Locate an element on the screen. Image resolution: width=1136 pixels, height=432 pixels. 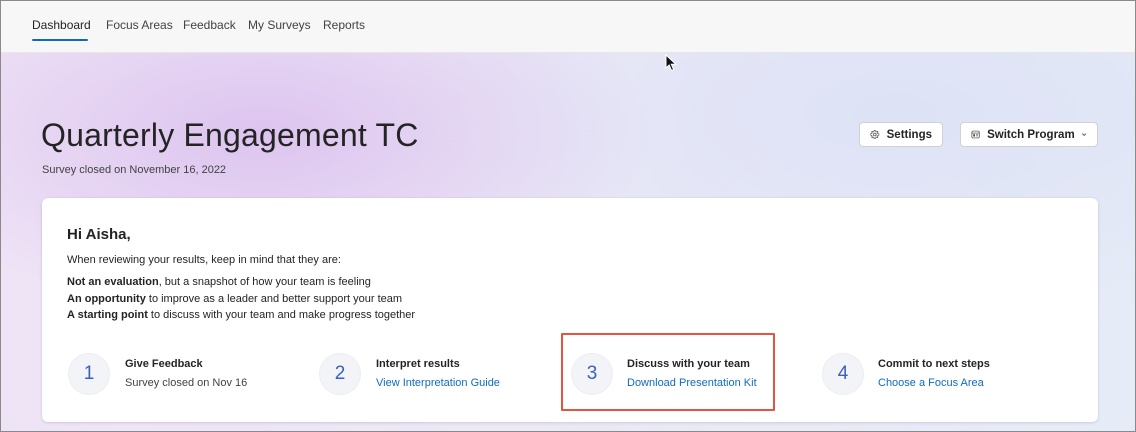
greeting: Hi Aisha, is located at coordinates (99, 234).